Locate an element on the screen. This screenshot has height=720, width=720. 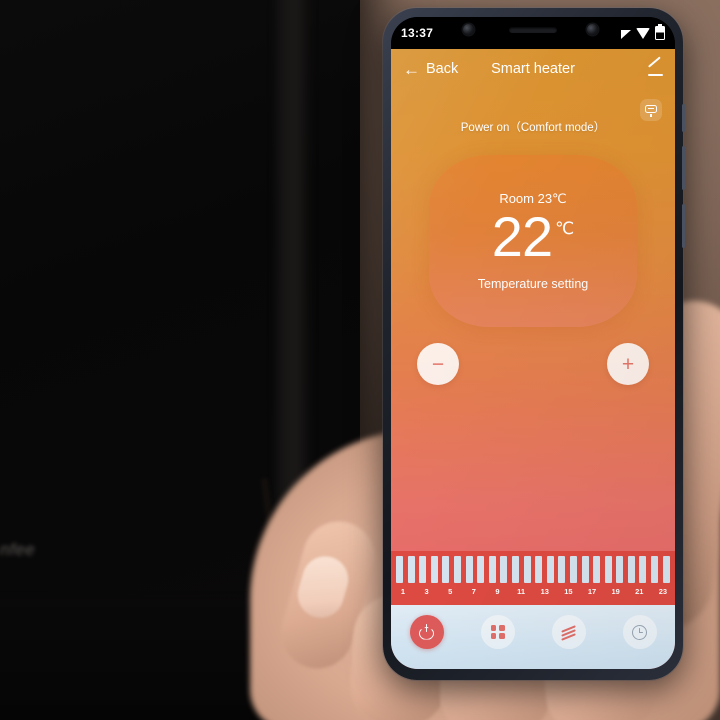
decrease-temperature-button: − is located at coordinates (438, 364).